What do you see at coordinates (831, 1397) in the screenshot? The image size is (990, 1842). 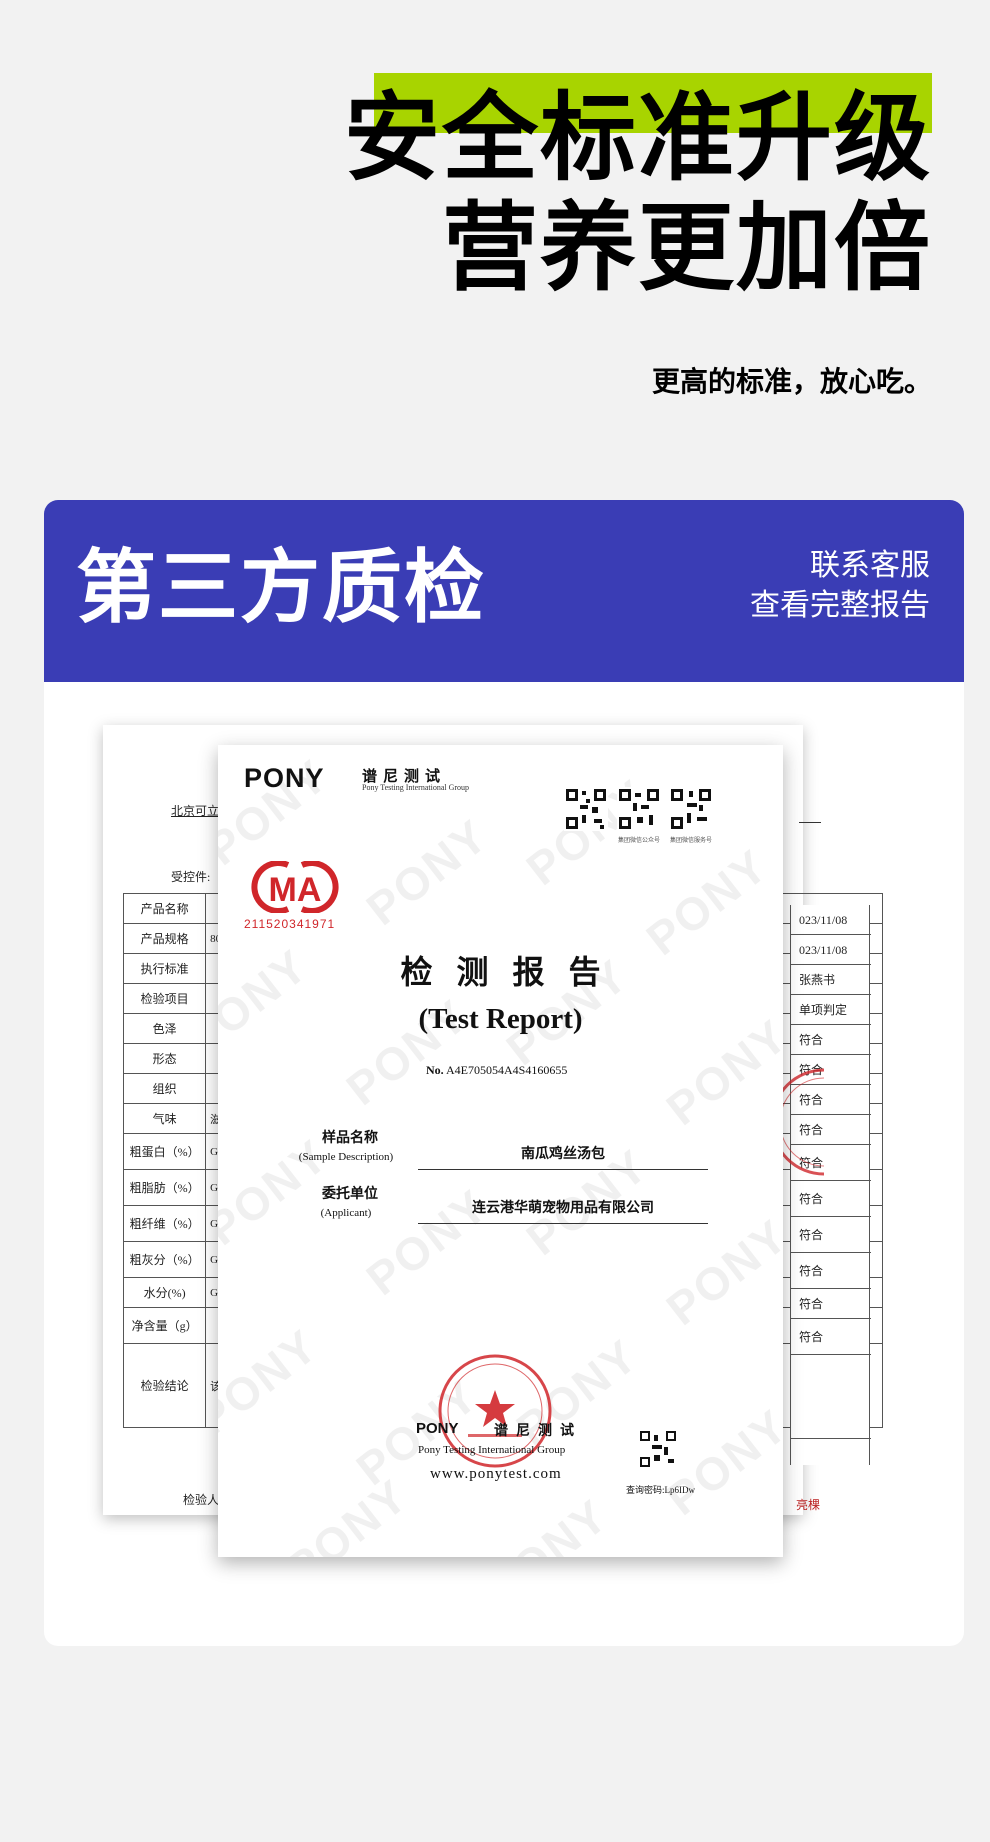 I see `table-cell-value` at bounding box center [831, 1397].